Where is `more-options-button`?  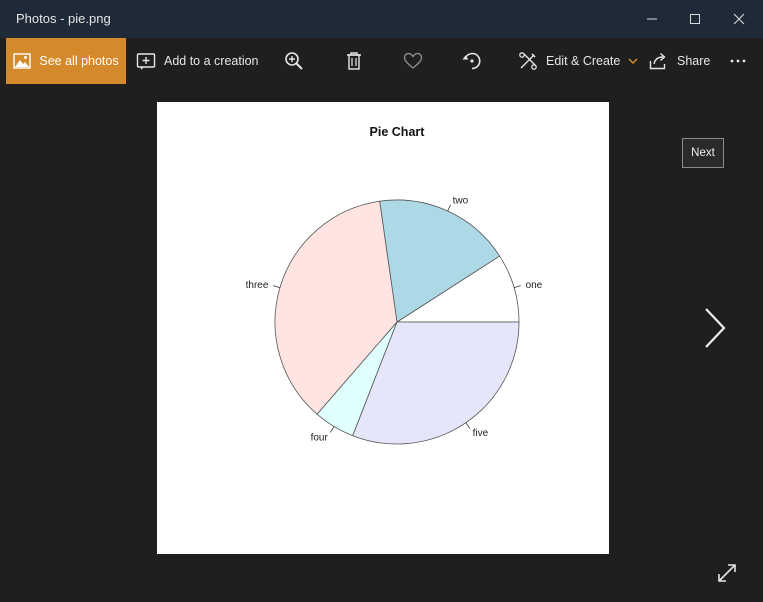
more-options-button is located at coordinates (738, 61).